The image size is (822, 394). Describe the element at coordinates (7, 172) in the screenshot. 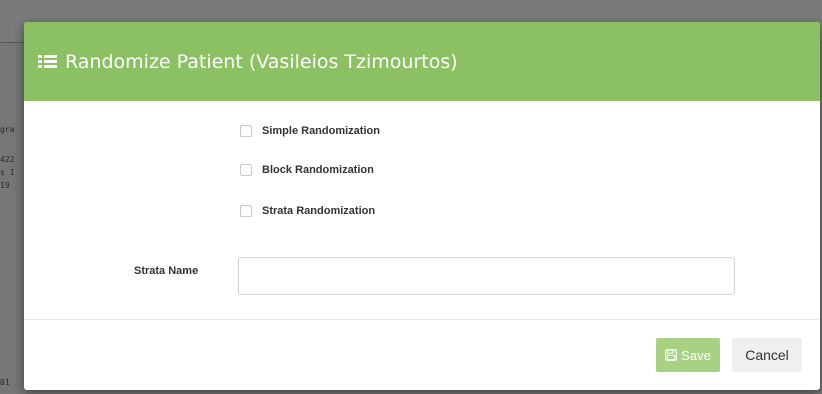

I see `background-text: s 1` at that location.